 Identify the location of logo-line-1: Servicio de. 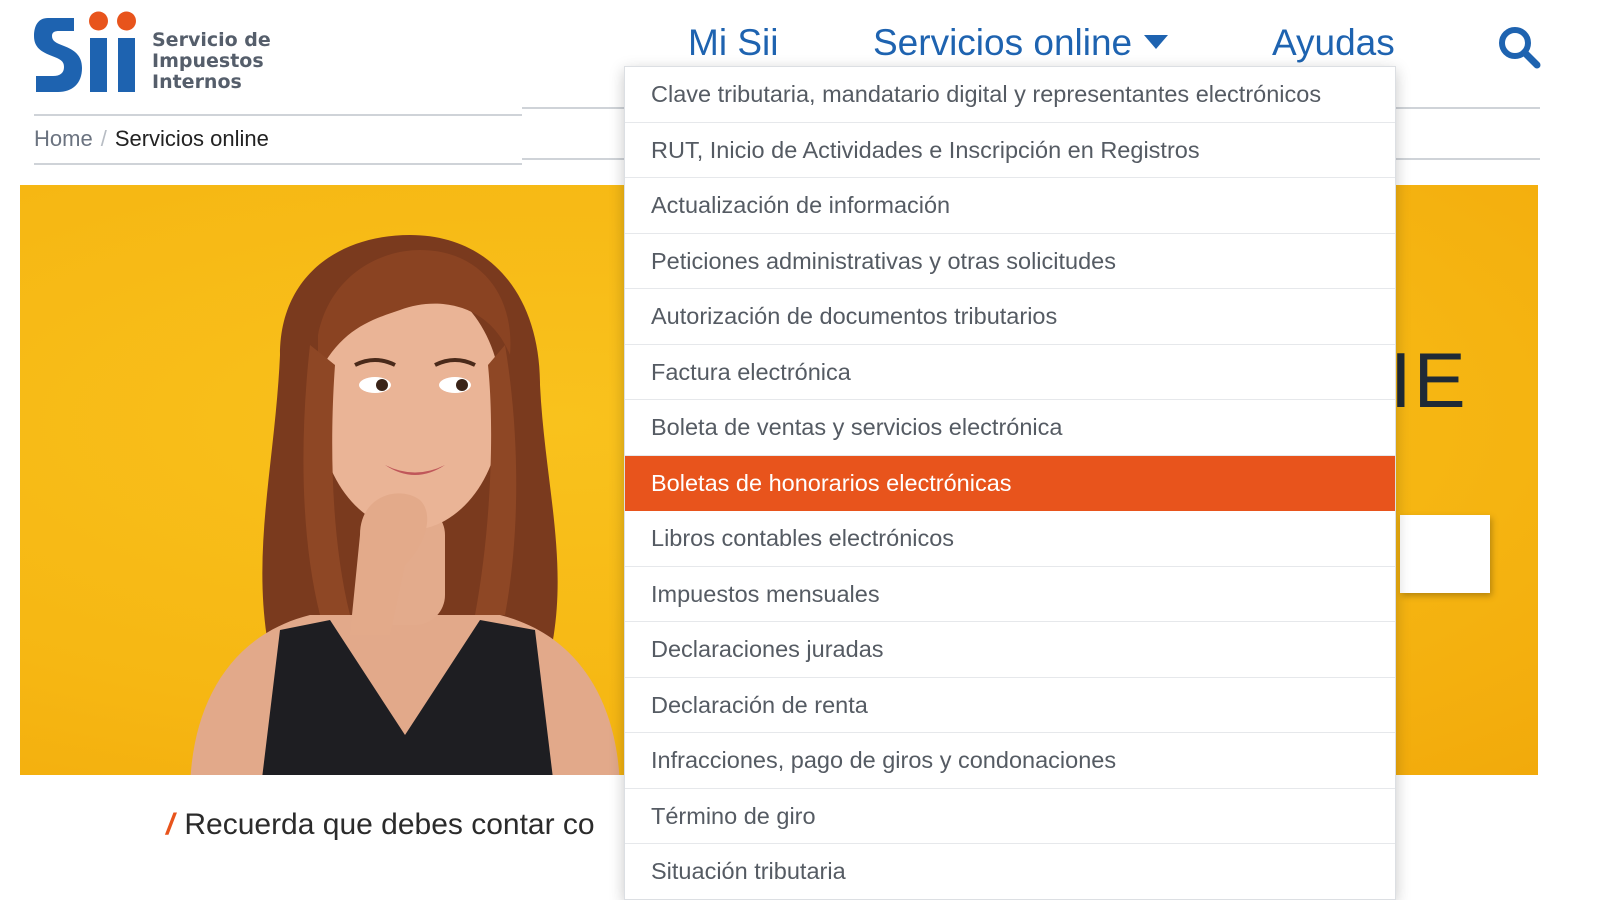
(211, 40).